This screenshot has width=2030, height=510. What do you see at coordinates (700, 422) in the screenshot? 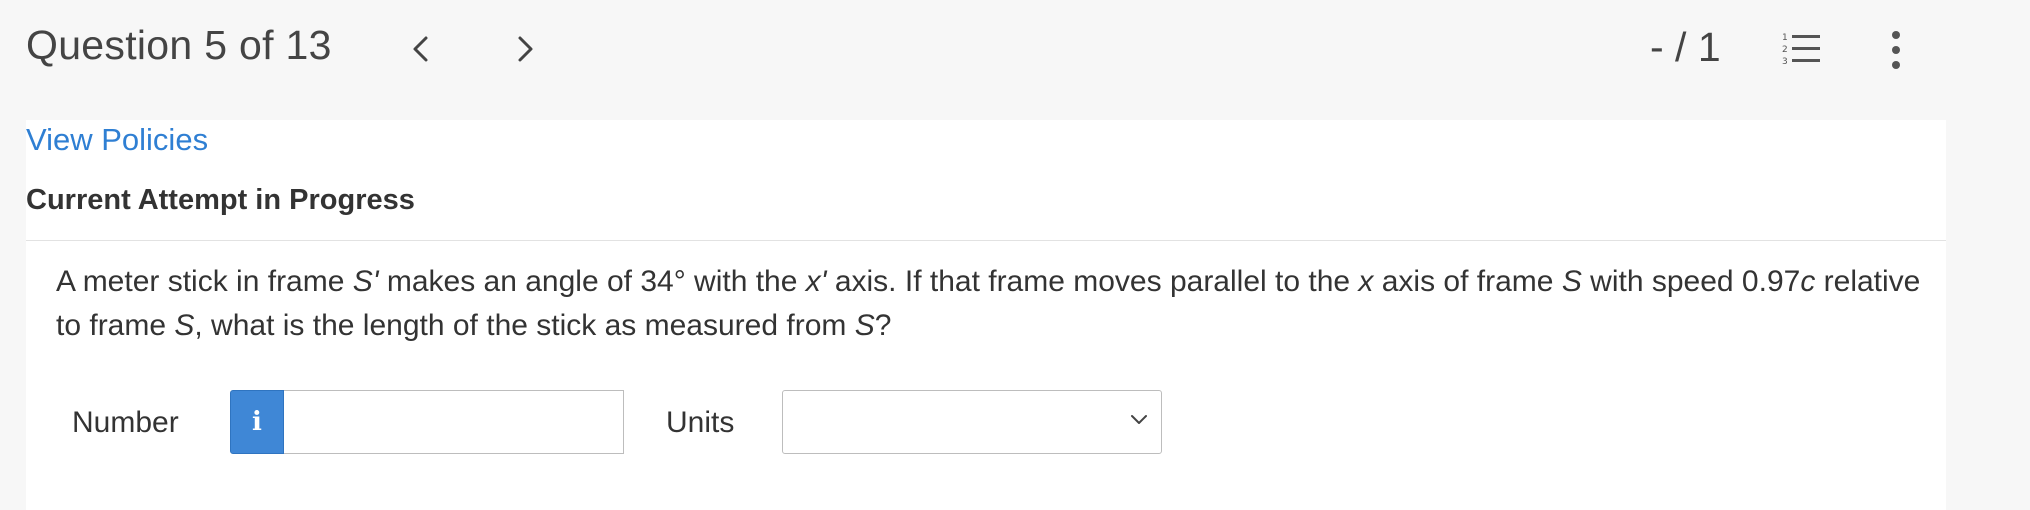
I see `units-label: Units` at bounding box center [700, 422].